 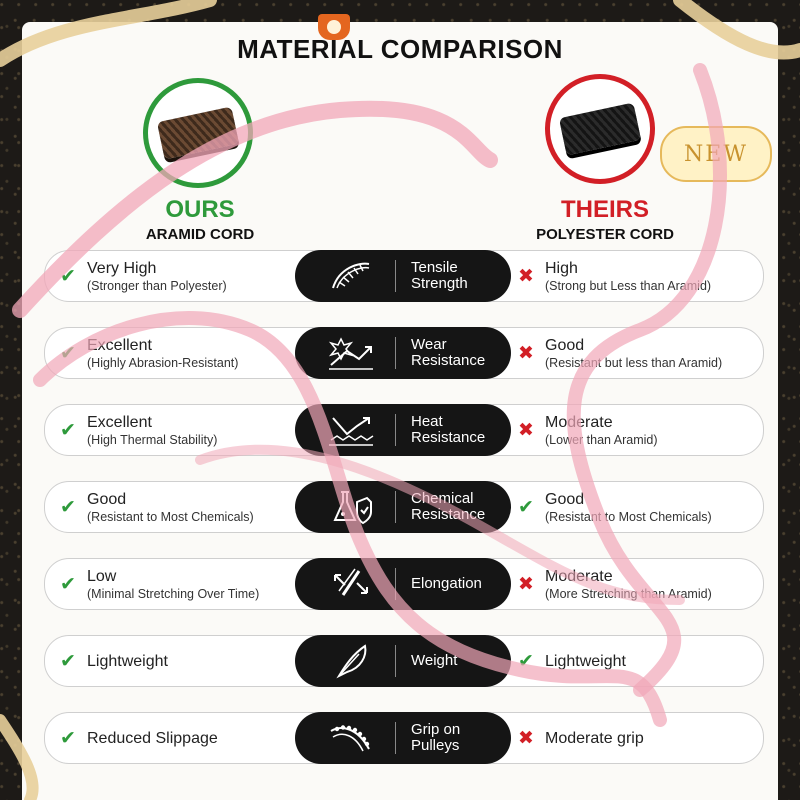 I want to click on attribute-pill: Wear Resistance, so click(x=403, y=353).